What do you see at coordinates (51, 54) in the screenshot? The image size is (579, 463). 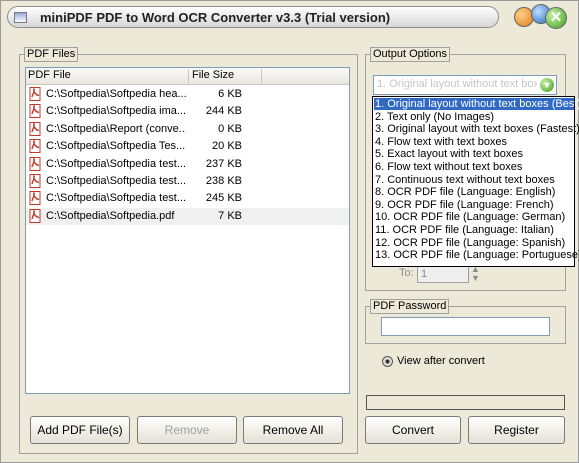 I see `pdf-files-legend: PDF Files` at bounding box center [51, 54].